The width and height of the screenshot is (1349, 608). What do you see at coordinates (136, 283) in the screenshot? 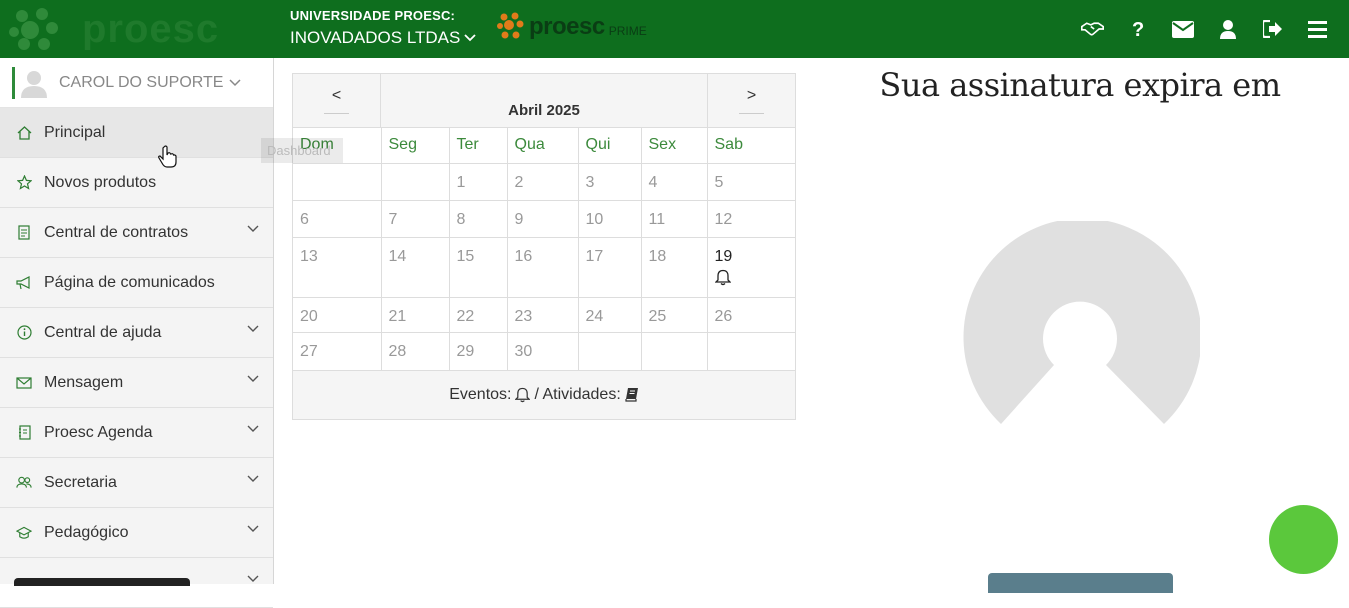
I see `sidebar-item-pagina-de-comunicados: Página de comunicados` at bounding box center [136, 283].